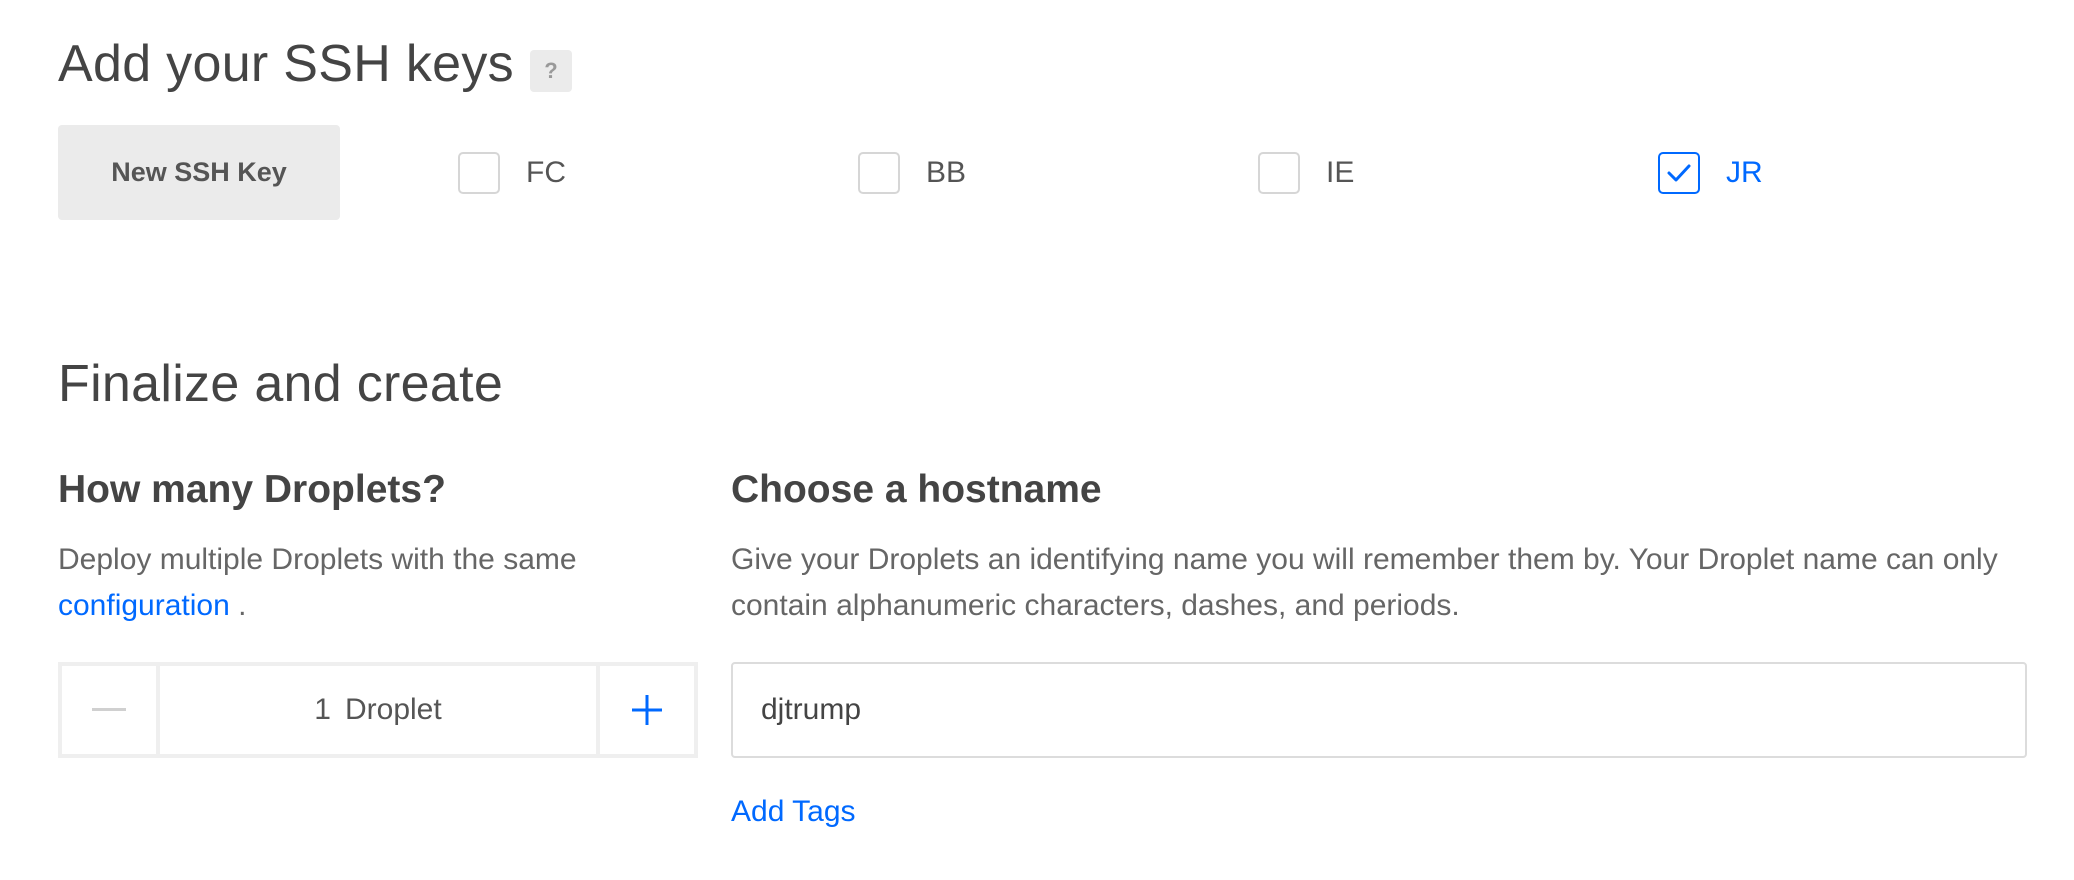  I want to click on droplet-count-description-text: Deploy multiple Droplets with the same, so click(317, 559).